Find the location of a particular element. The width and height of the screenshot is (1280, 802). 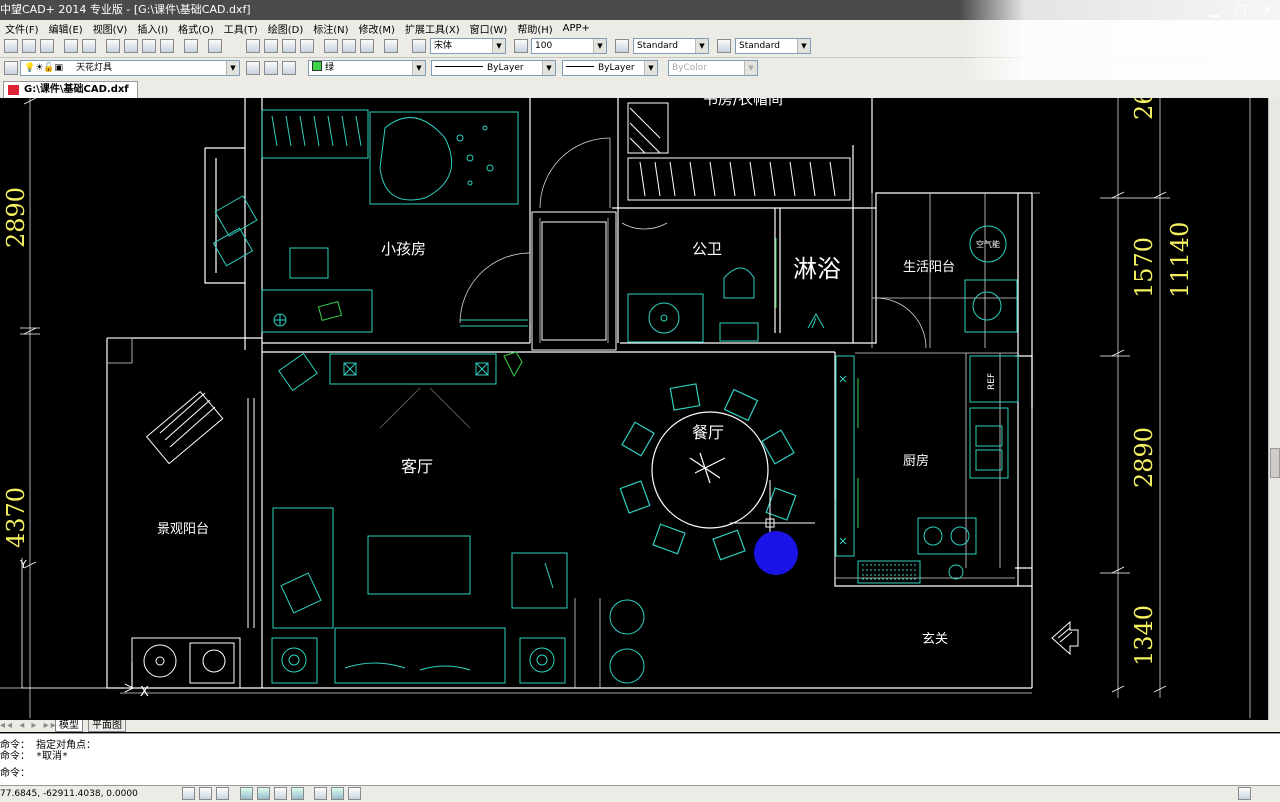

redo-icon is located at coordinates (215, 46).